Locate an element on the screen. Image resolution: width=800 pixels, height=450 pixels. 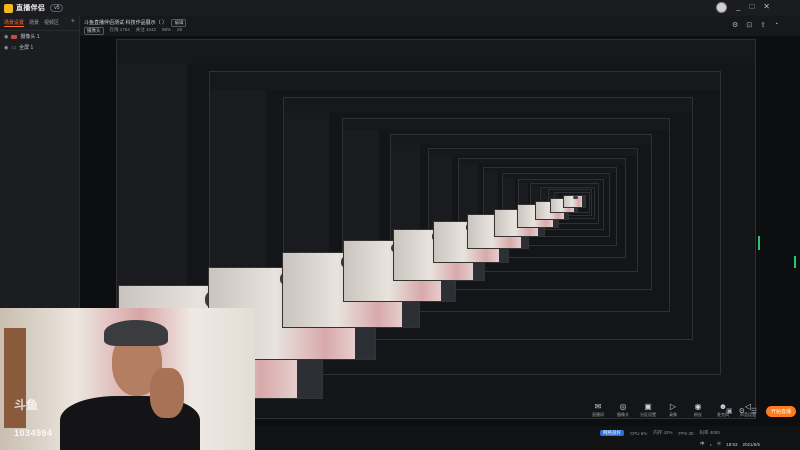
tool-fans: ◉ 粉丝 is located at coordinates (698, 410).